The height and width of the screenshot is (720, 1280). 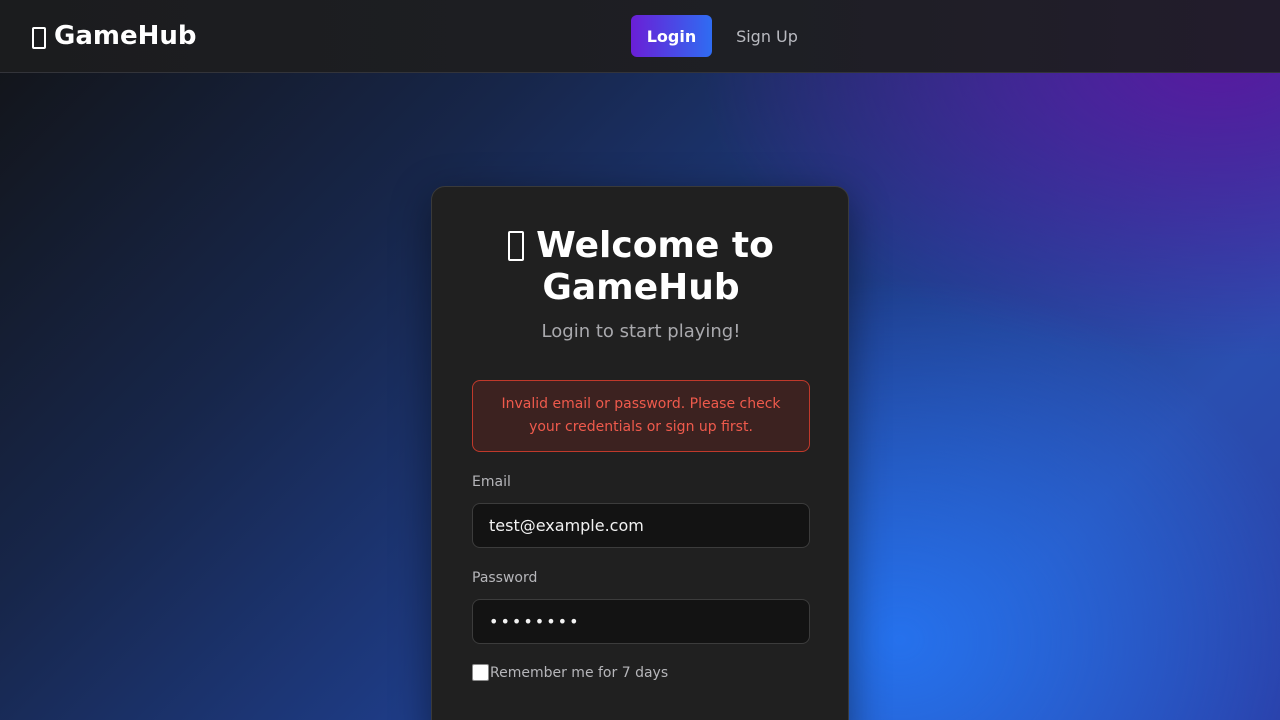 I want to click on remember-me: Remember me for 7 days, so click(x=570, y=672).